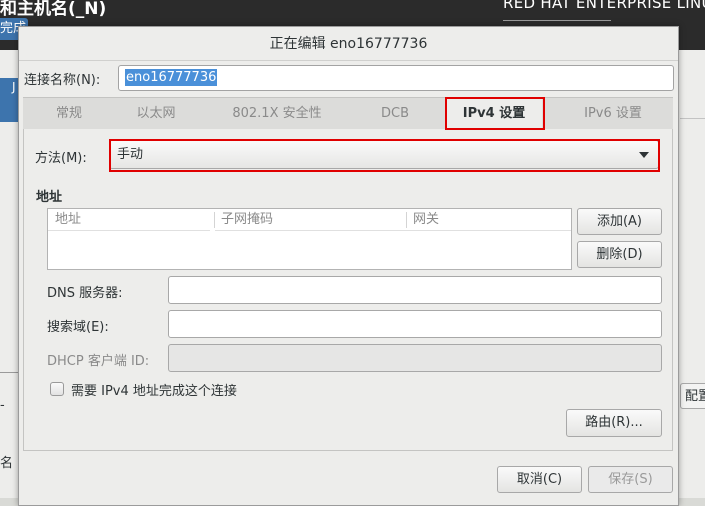 Image resolution: width=705 pixels, height=506 pixels. Describe the element at coordinates (613, 113) in the screenshot. I see `tab-ipv6-settings: IPv6 设置` at that location.